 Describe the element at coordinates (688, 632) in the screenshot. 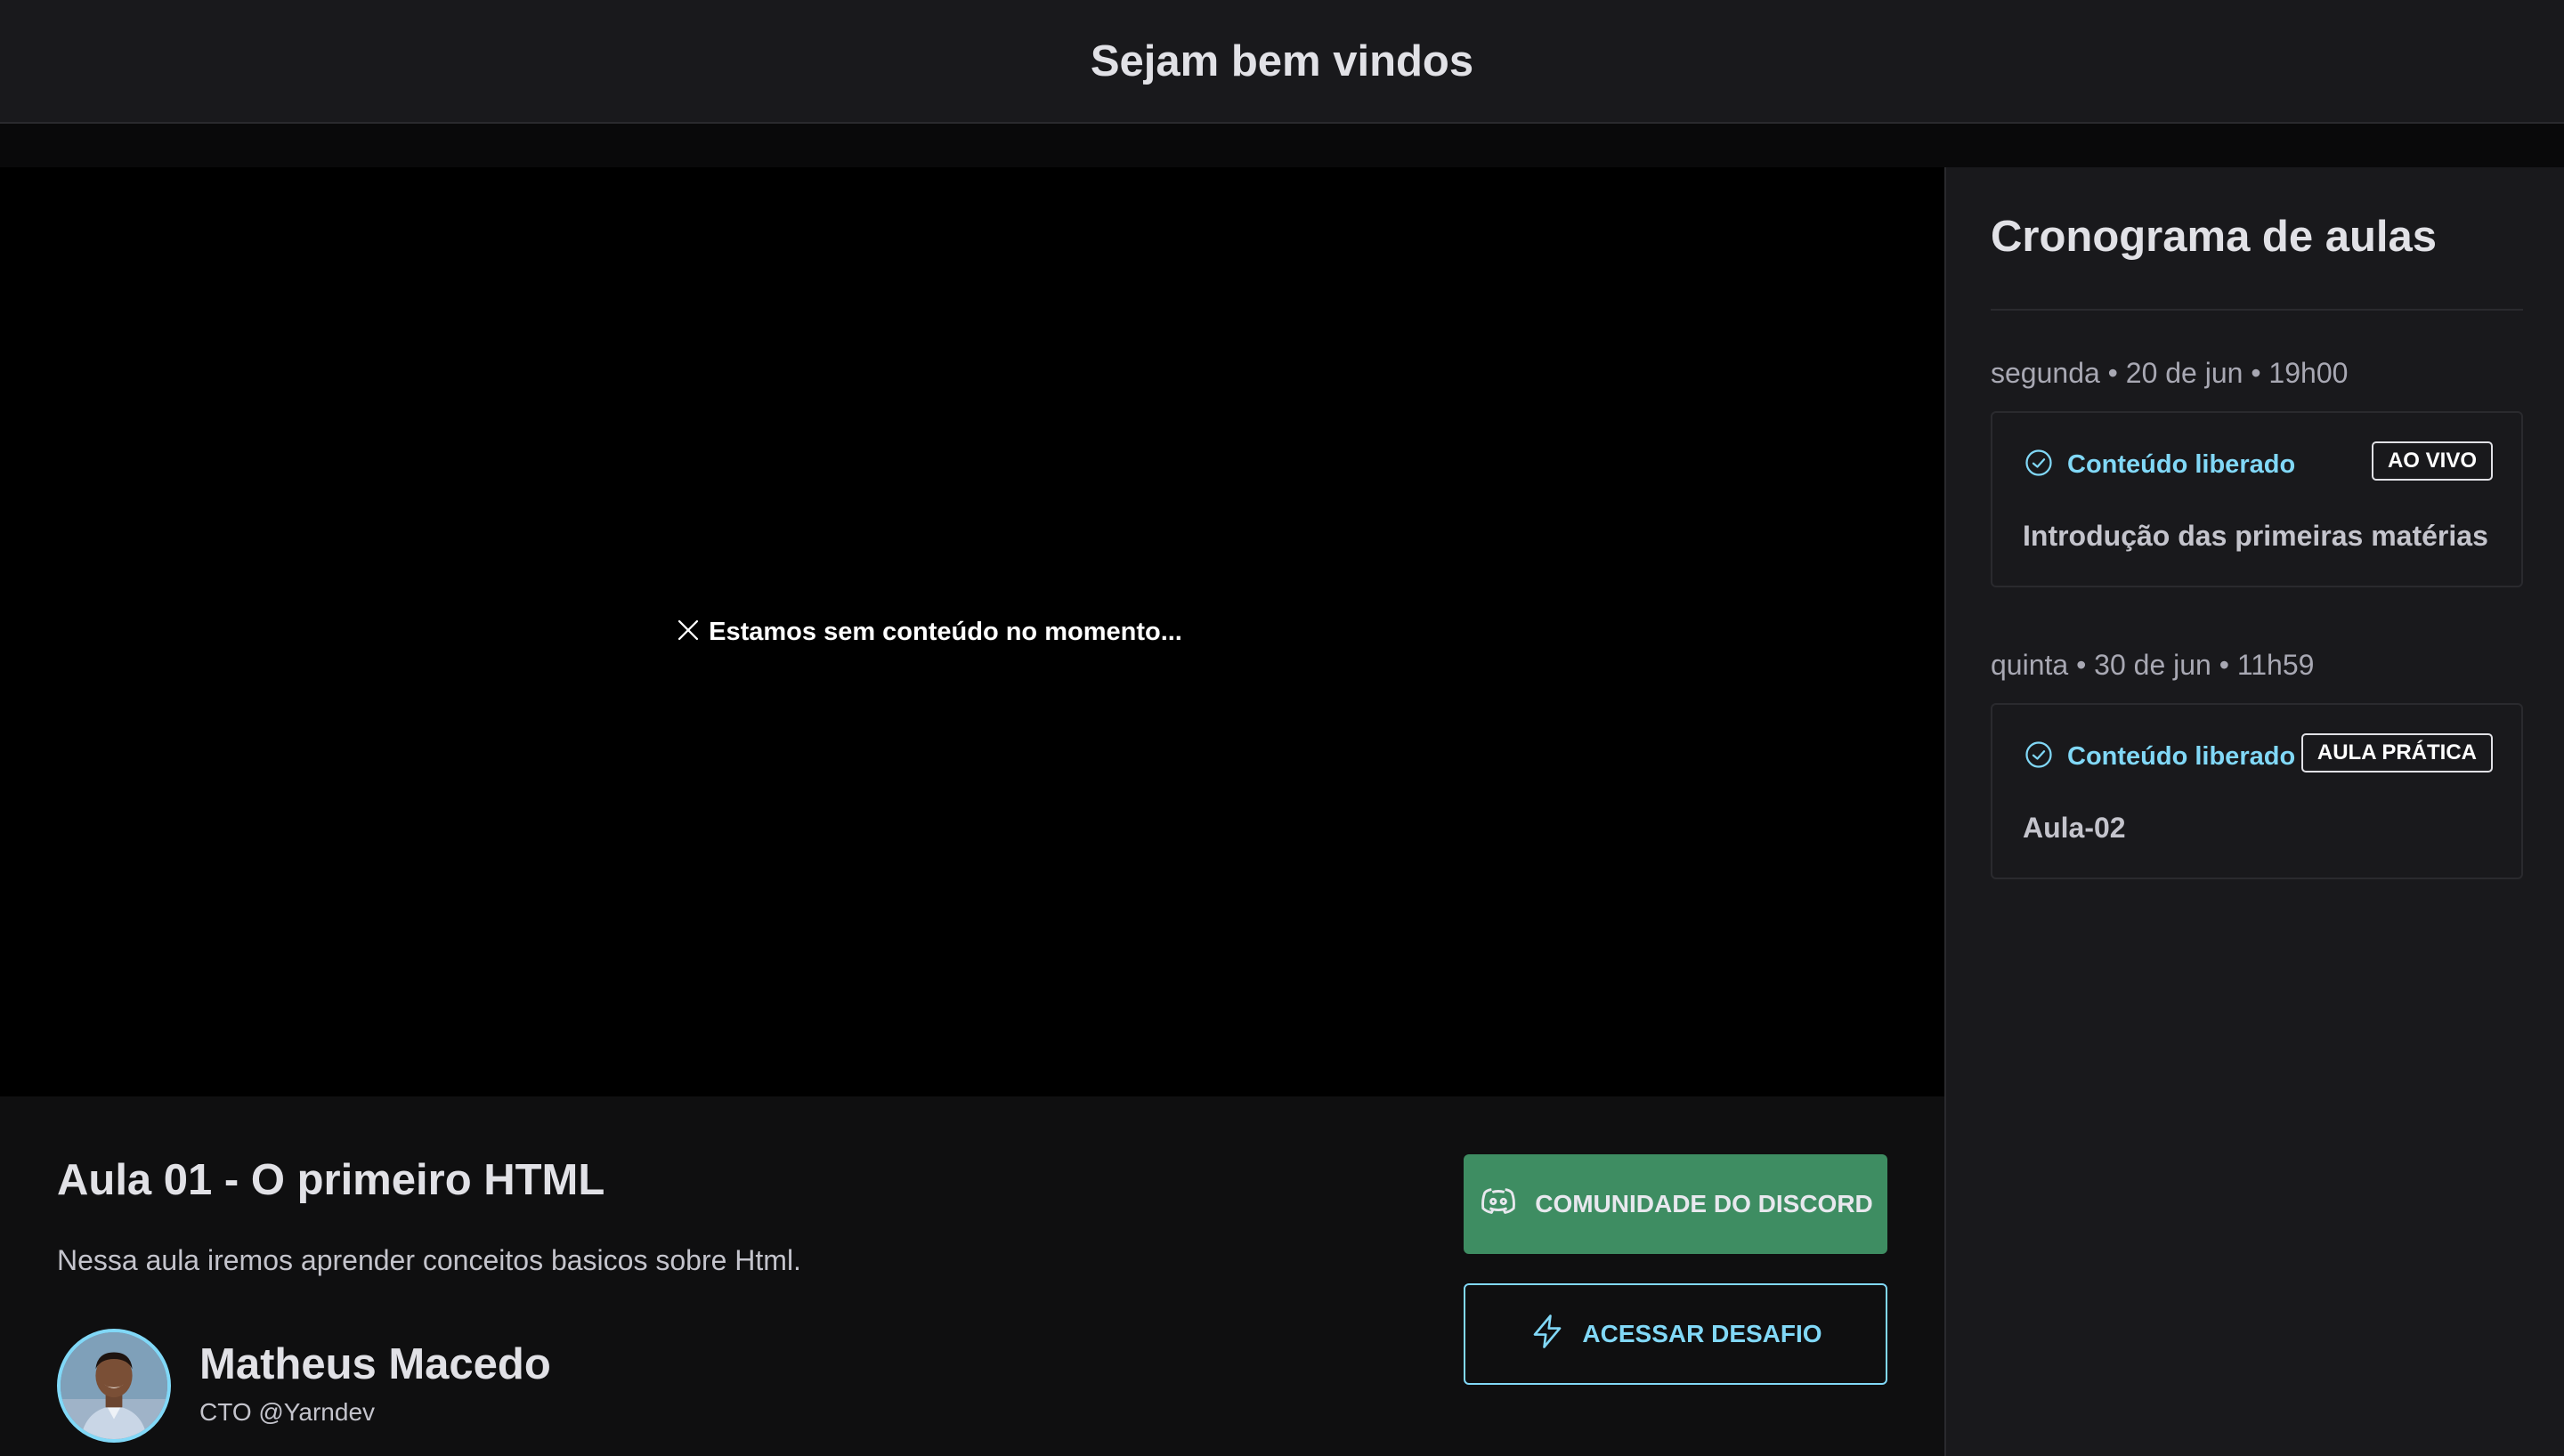

I see `close-icon` at that location.